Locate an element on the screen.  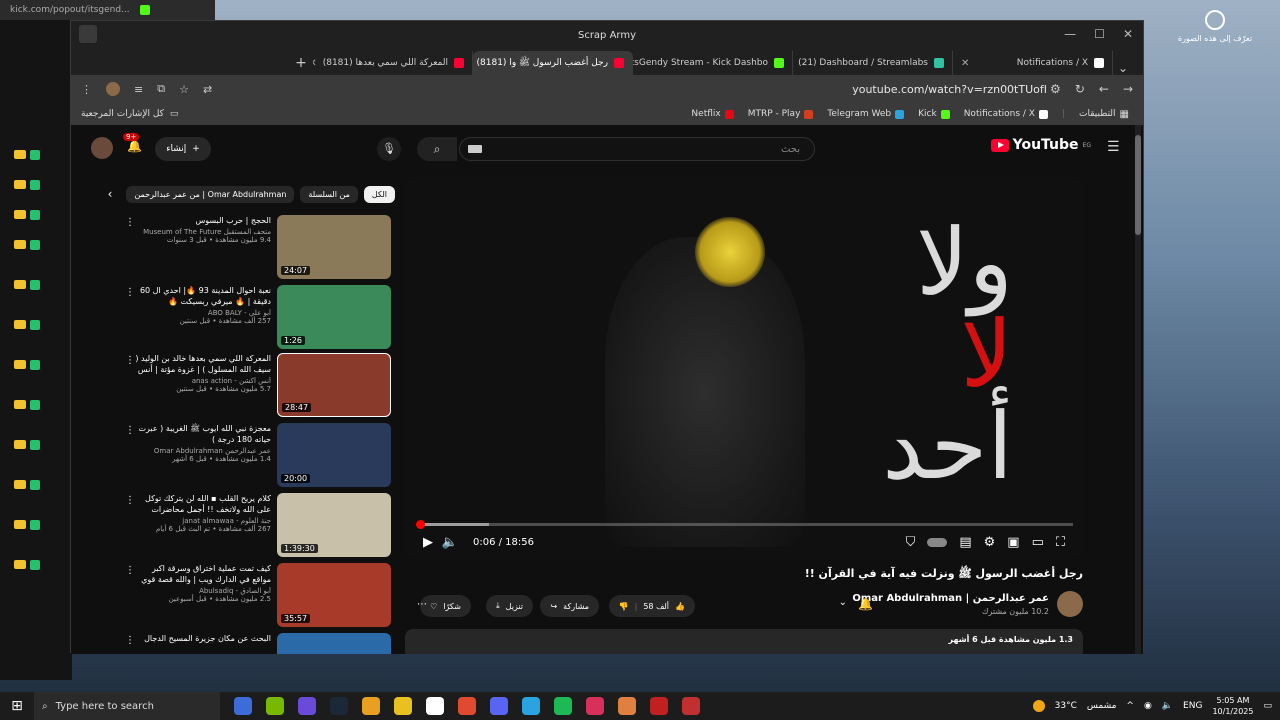
subscribe-bell-icon: 🔔 is located at coordinates (865, 604).